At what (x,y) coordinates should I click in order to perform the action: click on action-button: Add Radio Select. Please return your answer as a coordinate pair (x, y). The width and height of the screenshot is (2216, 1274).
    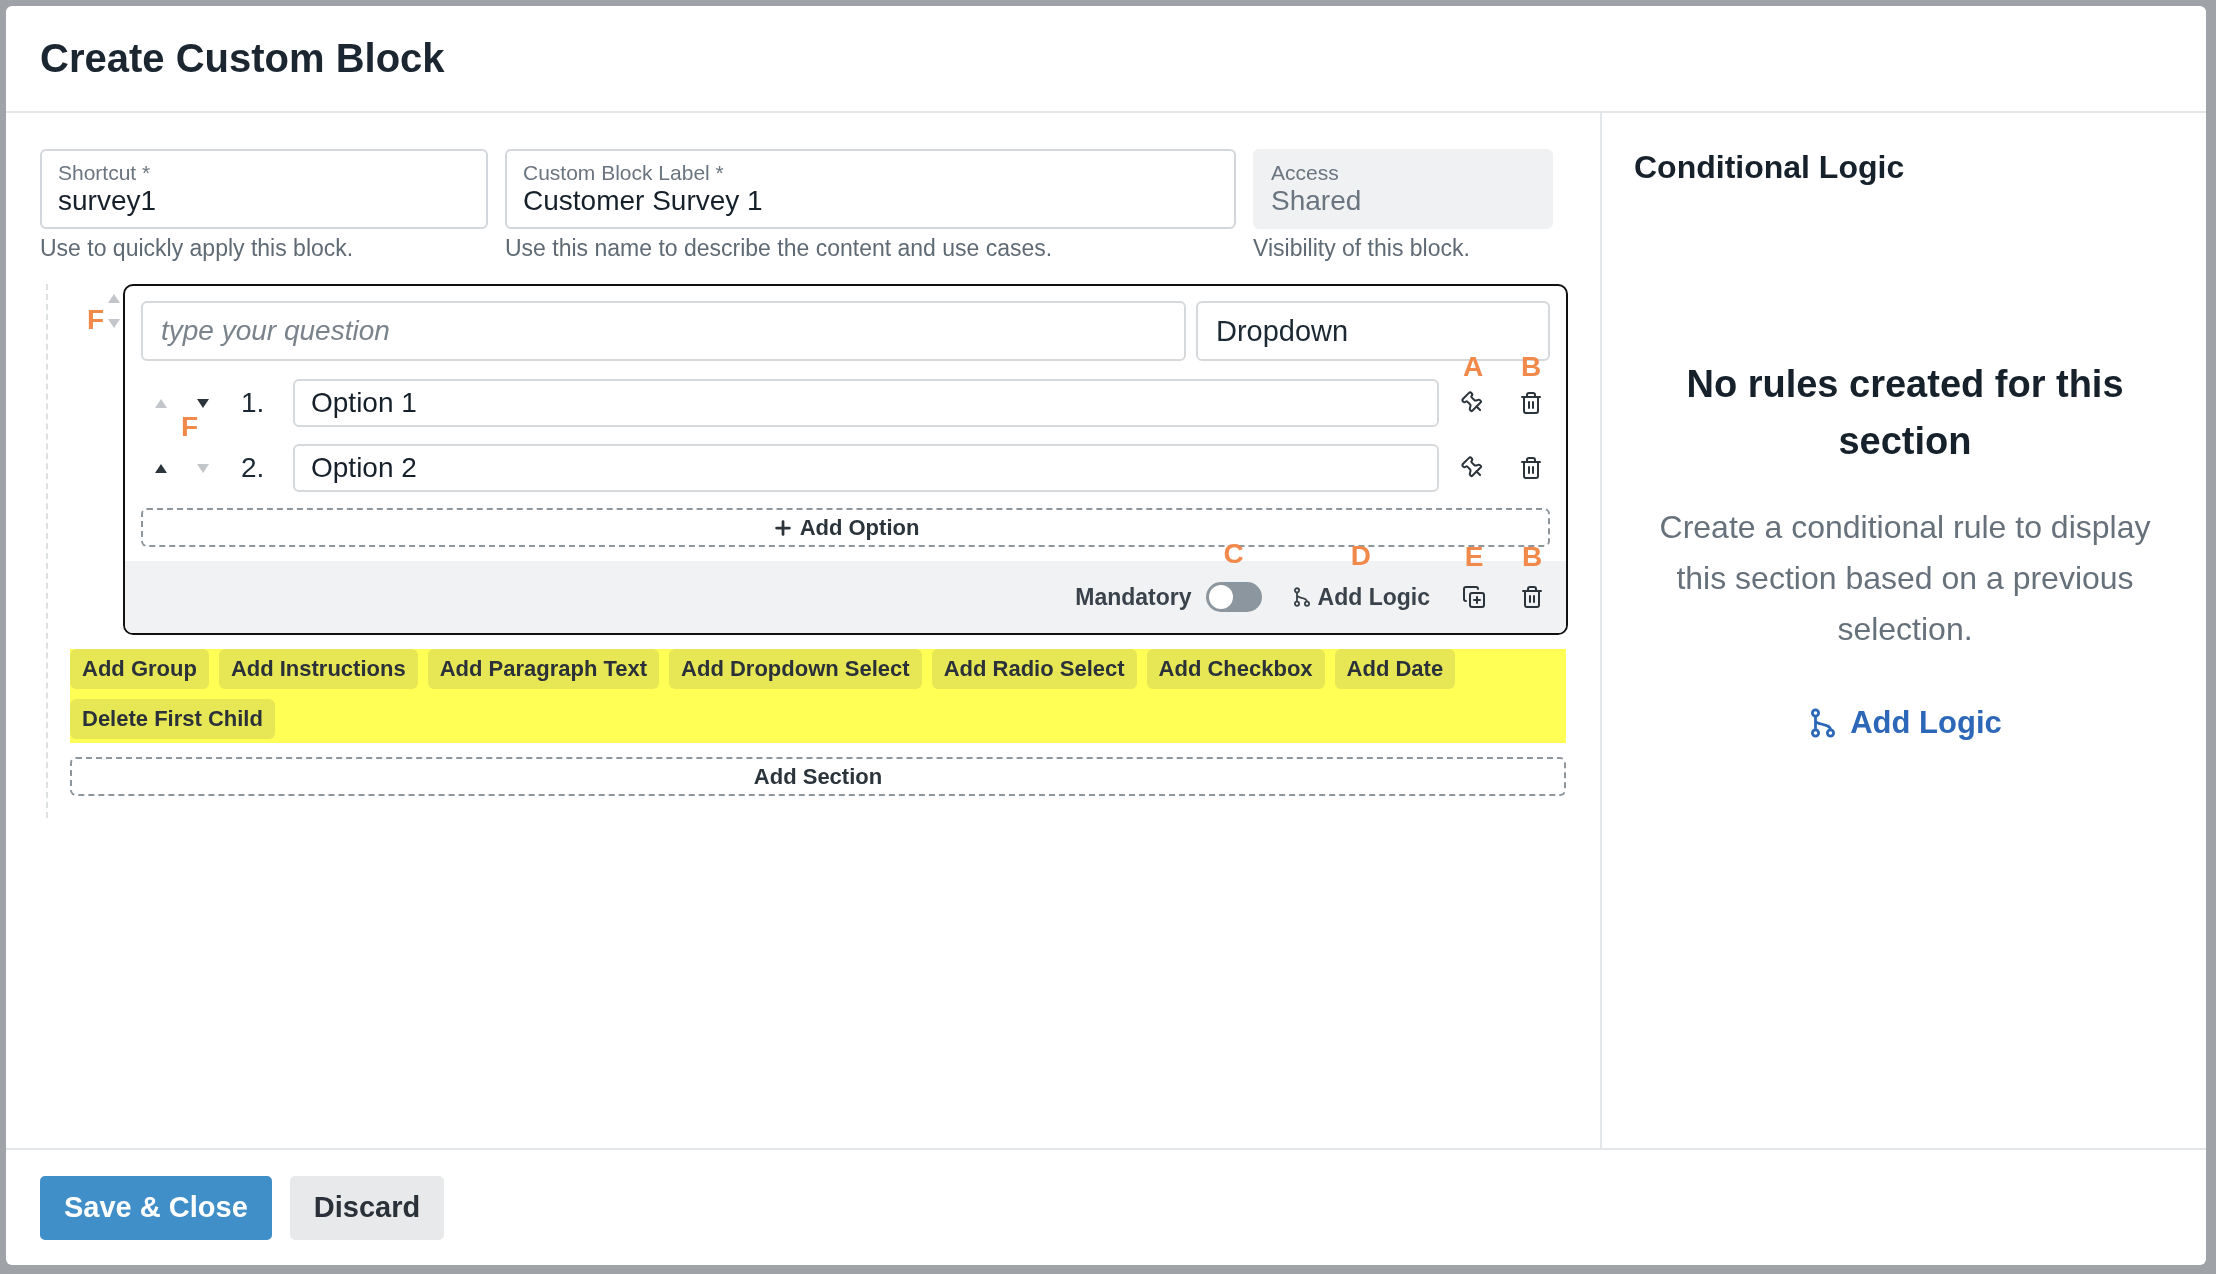
    Looking at the image, I should click on (1034, 669).